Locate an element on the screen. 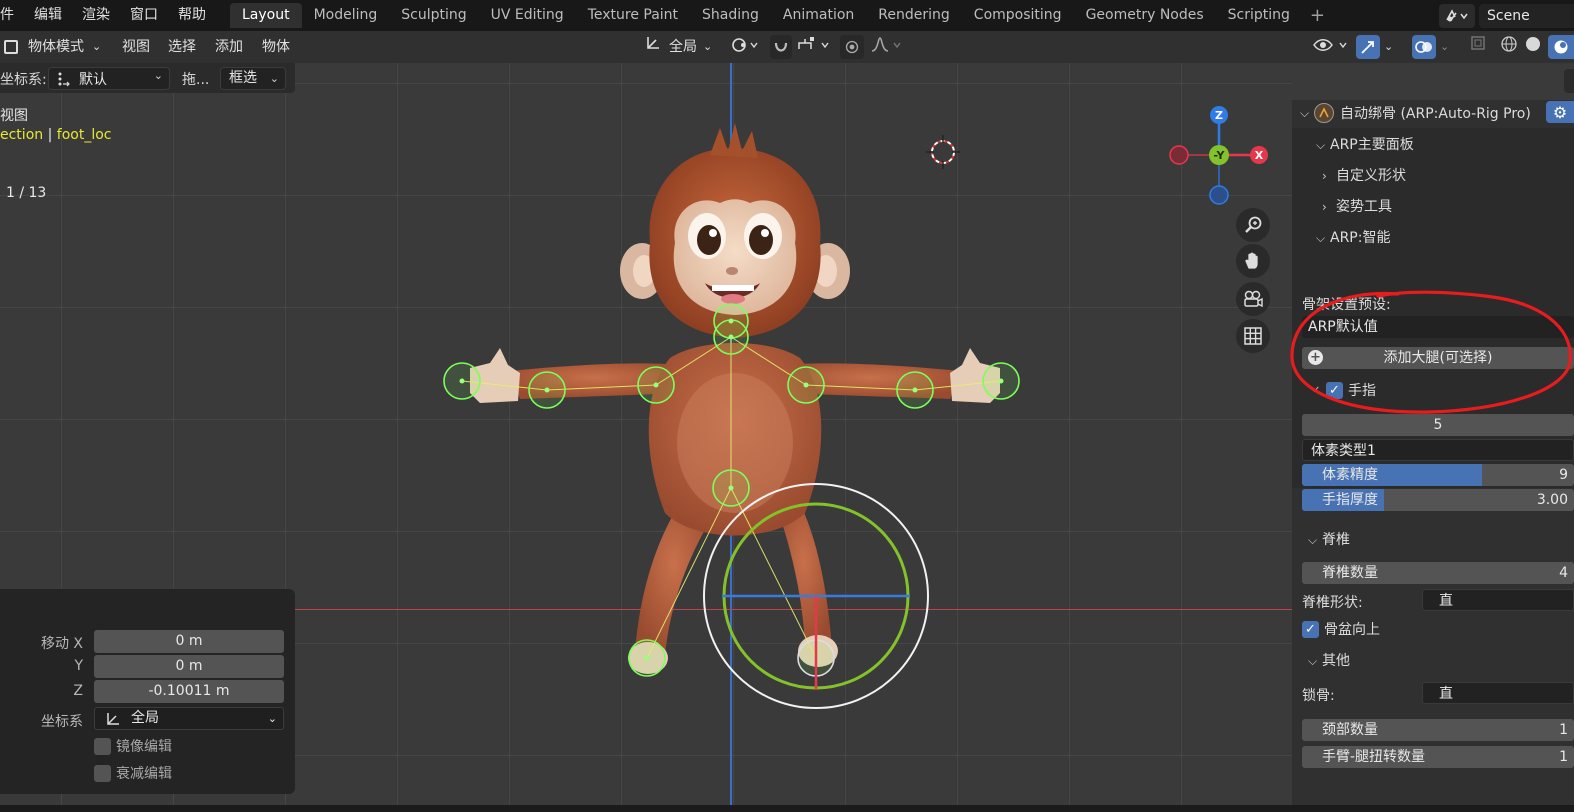 This screenshot has height=812, width=1574. move-x-field: 0 m is located at coordinates (189, 641).